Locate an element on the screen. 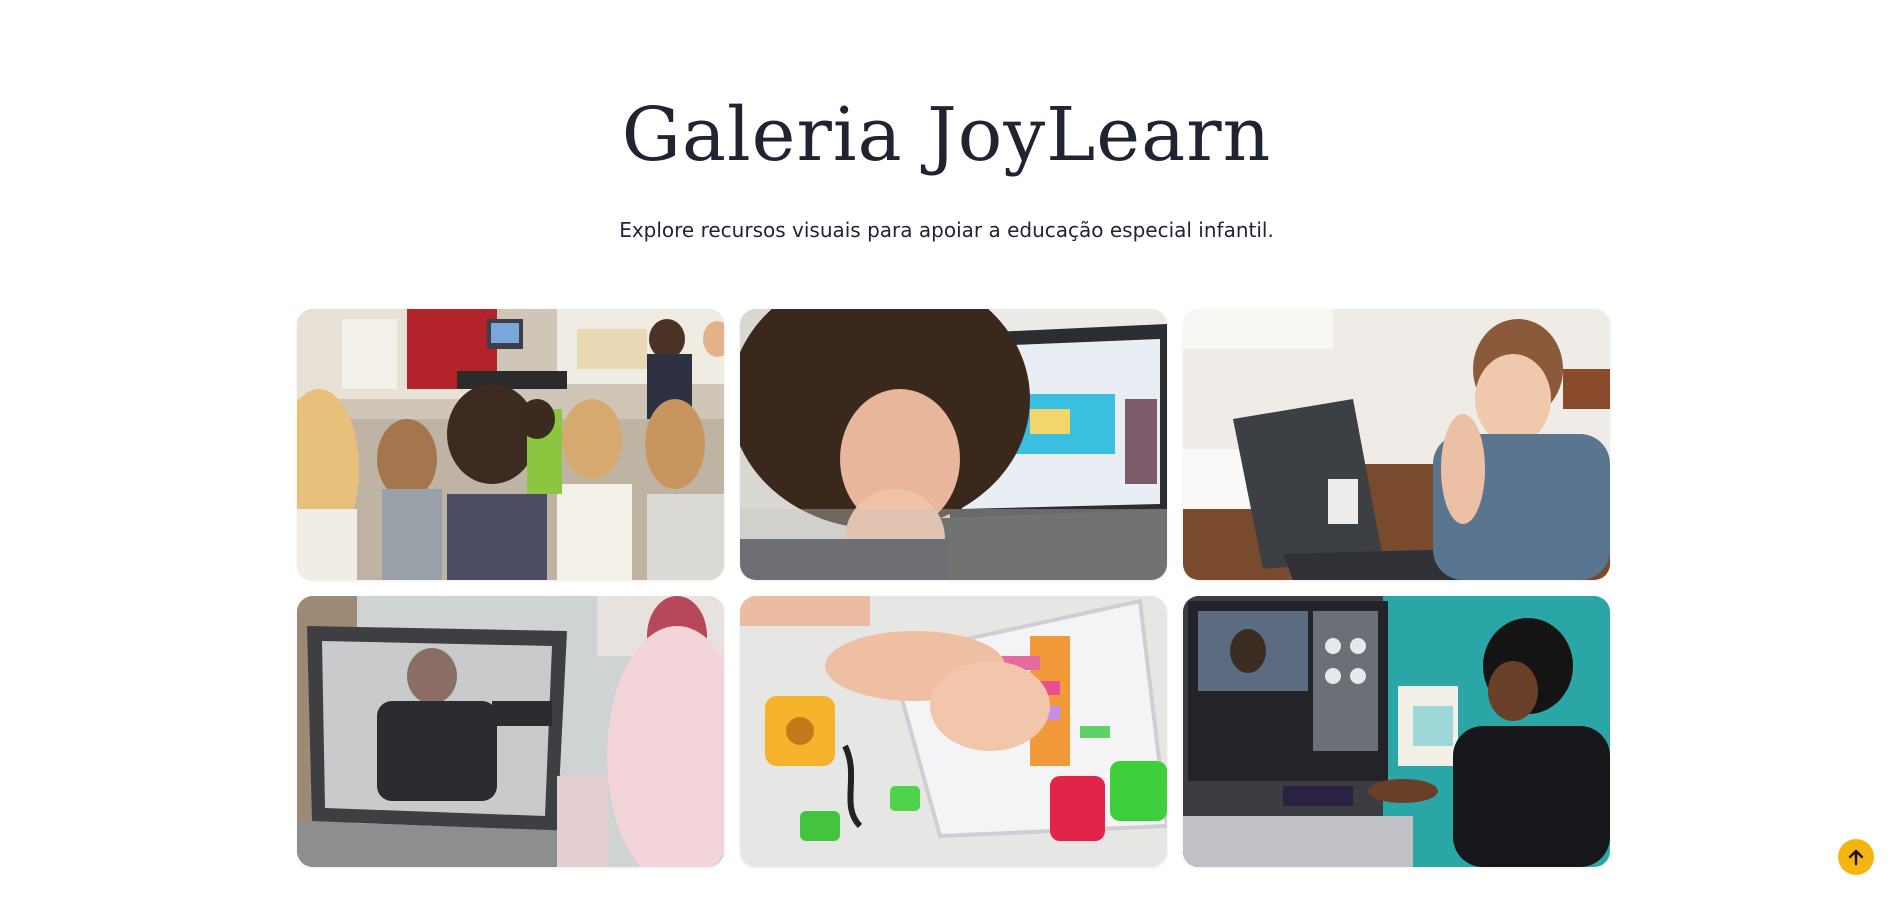 The image size is (1893, 899). children-listening-story-photo is located at coordinates (510, 444).